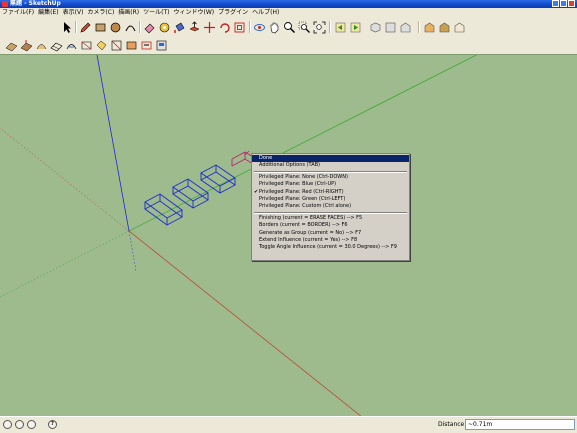  Describe the element at coordinates (330, 233) in the screenshot. I see `menu-item-generate-group: Generate as Group (current = No) --> F7` at that location.